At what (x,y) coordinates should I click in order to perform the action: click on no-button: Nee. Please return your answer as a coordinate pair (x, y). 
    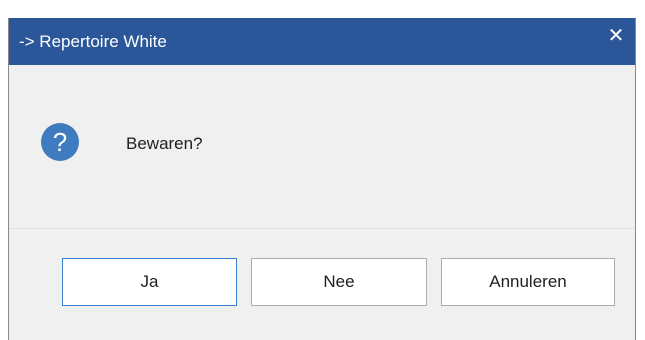
    Looking at the image, I should click on (339, 282).